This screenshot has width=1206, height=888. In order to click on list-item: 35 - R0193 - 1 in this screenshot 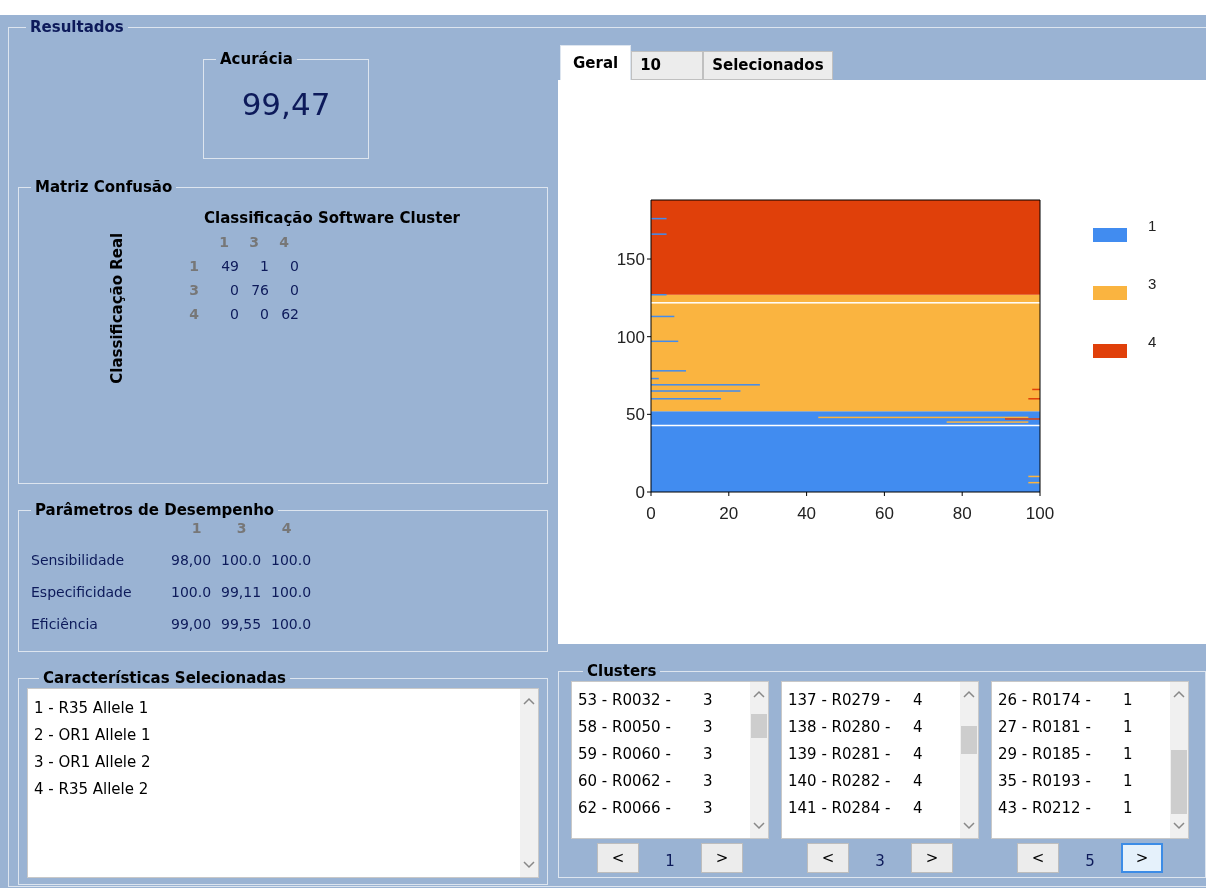, I will do `click(1084, 781)`.